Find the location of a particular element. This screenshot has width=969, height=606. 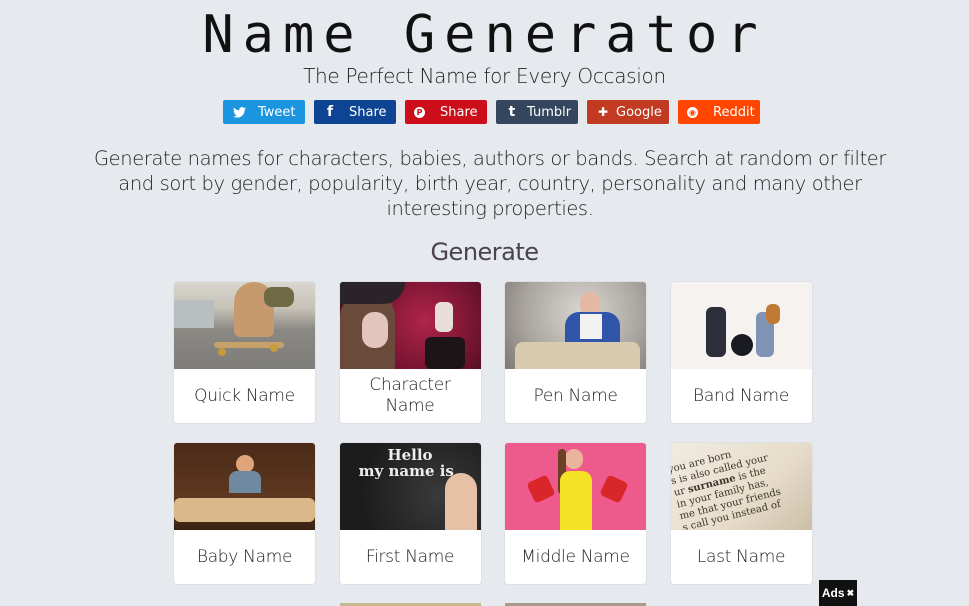

reddit-button: ◉ Reddit is located at coordinates (719, 112).